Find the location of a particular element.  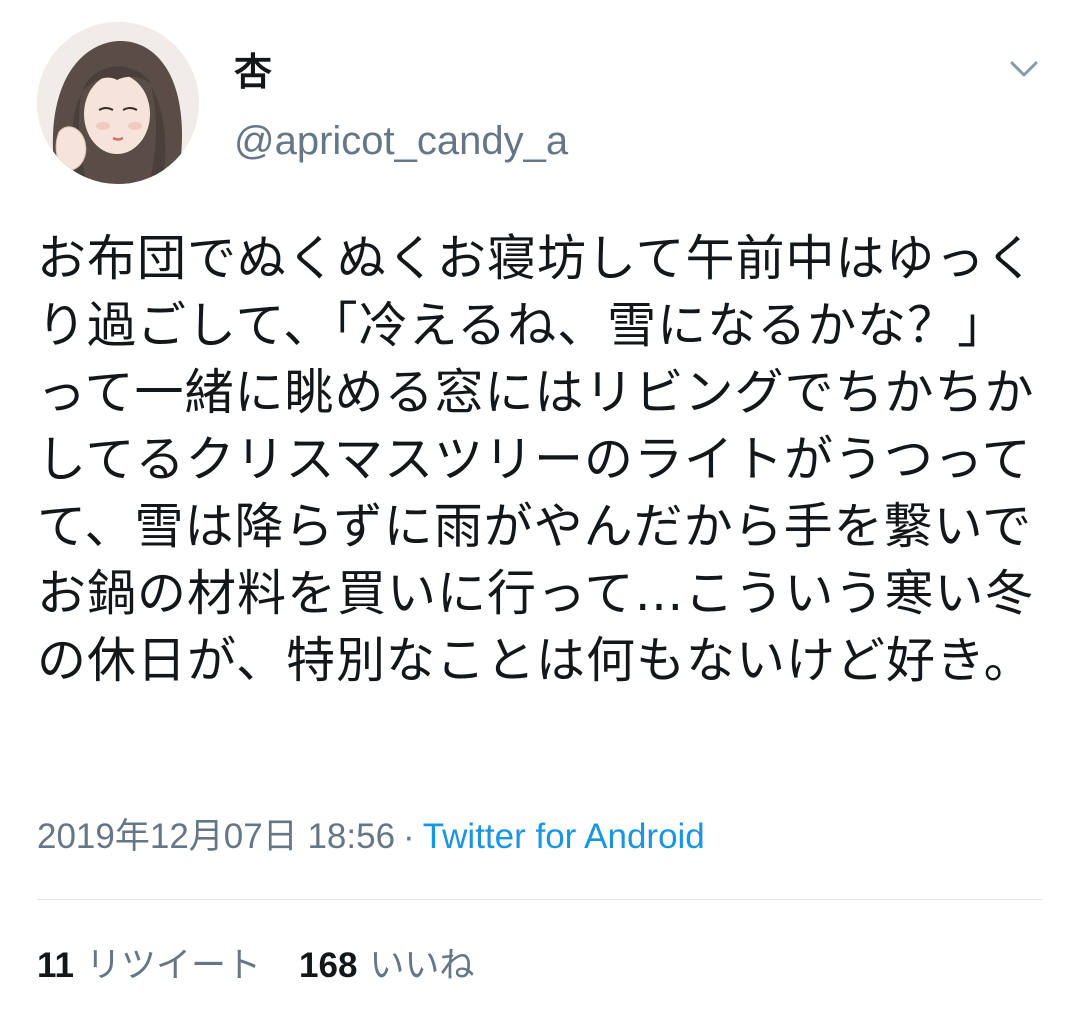

tweet-source-link: Twitter for Android is located at coordinates (564, 836).